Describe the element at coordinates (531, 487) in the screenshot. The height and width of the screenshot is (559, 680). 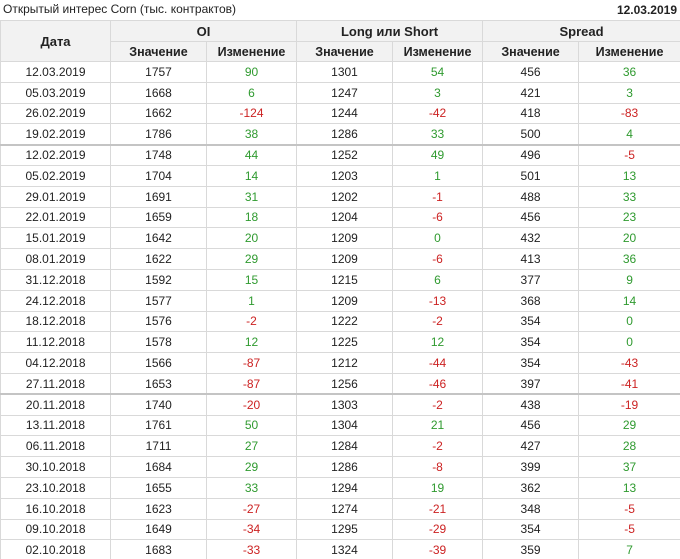
I see `spread-value-cell: 362` at that location.